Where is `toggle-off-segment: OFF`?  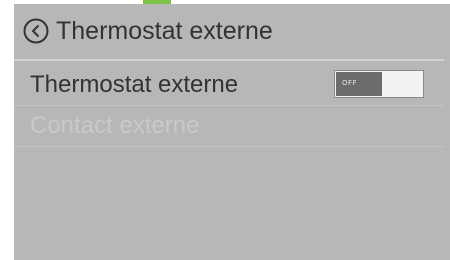 toggle-off-segment: OFF is located at coordinates (359, 84).